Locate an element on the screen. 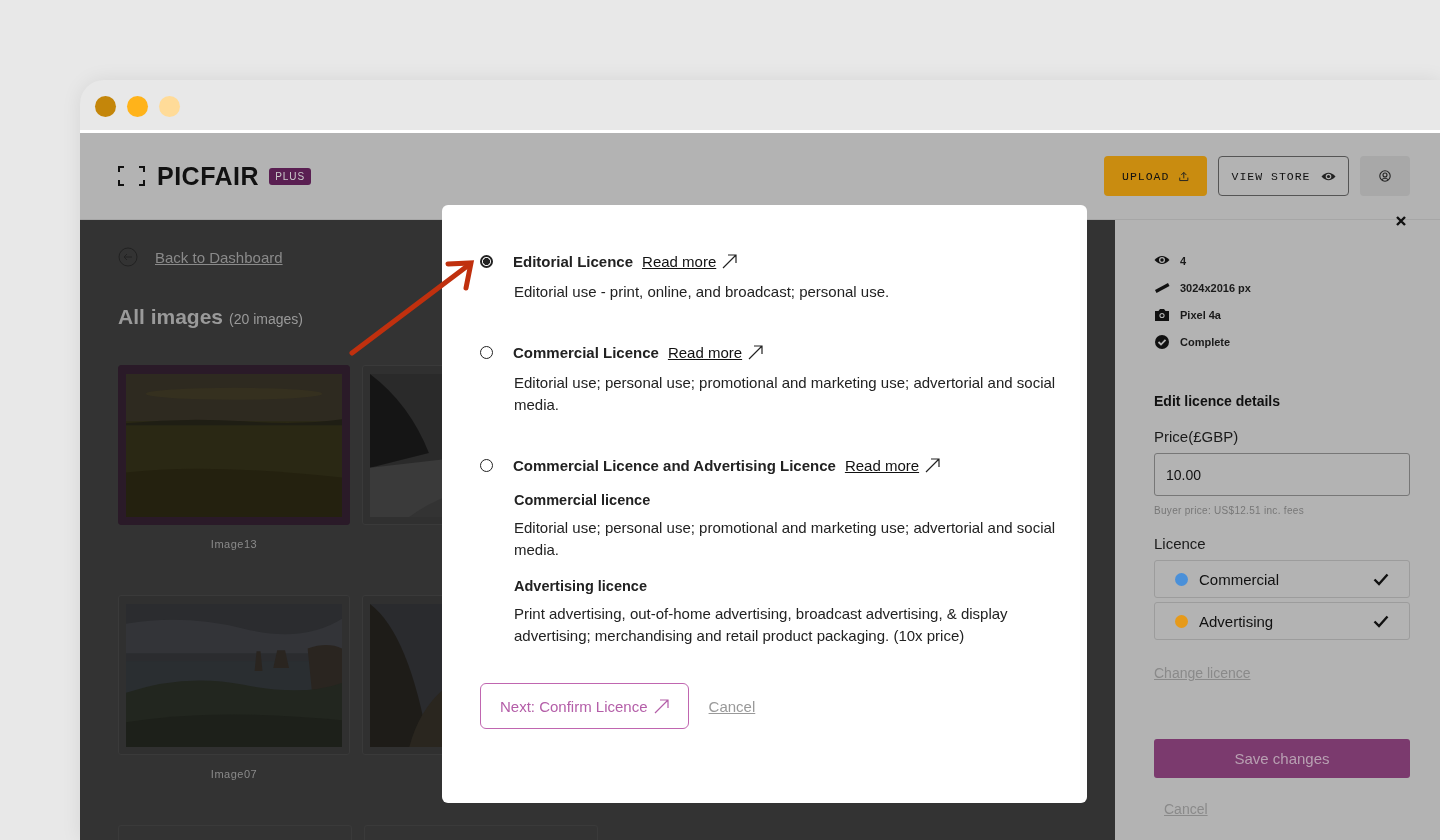 The image size is (1440, 840). licence-name: Advertising is located at coordinates (1237, 621).